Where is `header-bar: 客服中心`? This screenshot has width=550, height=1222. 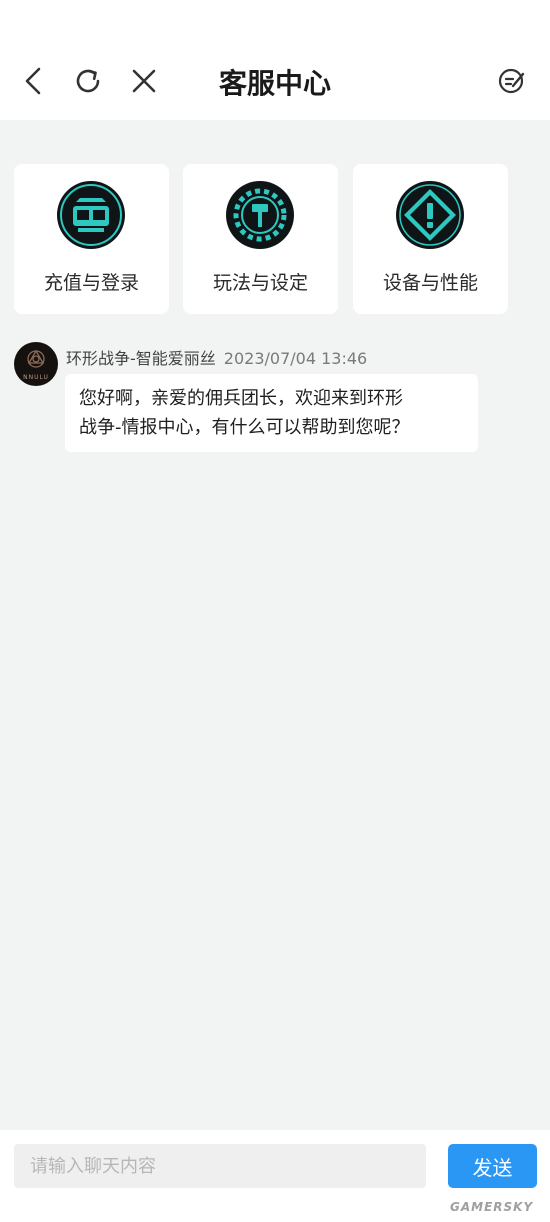
header-bar: 客服中心 is located at coordinates (275, 60).